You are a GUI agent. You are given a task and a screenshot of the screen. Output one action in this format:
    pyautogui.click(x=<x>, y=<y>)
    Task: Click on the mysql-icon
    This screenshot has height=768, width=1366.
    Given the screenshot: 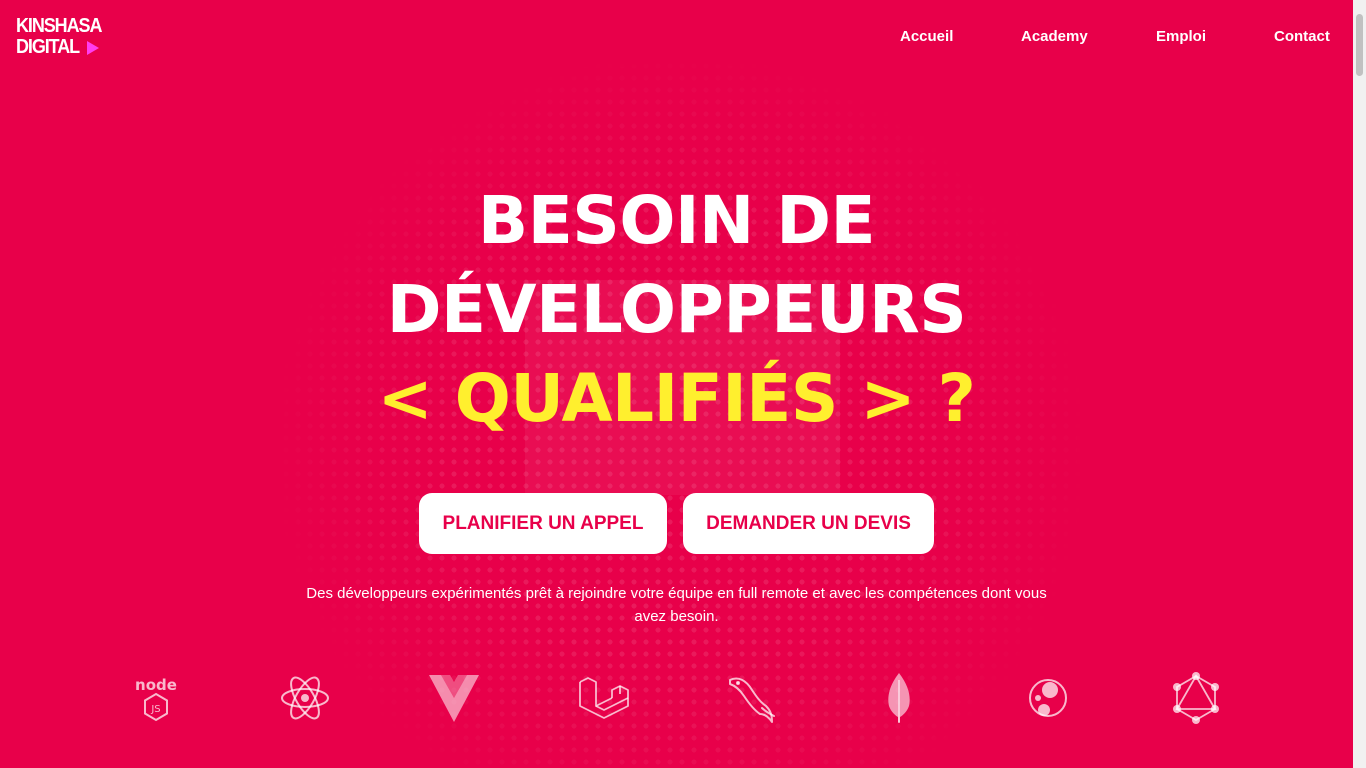 What is the action you would take?
    pyautogui.click(x=752, y=698)
    